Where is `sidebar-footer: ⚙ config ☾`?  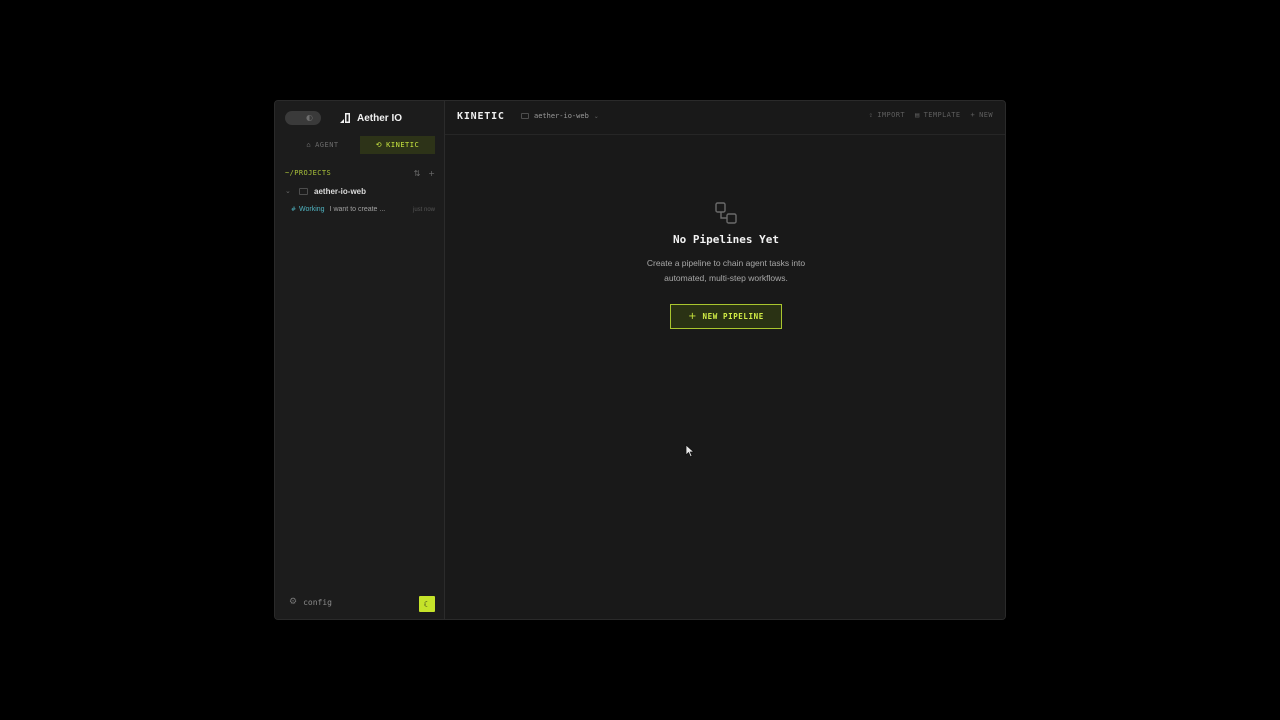
sidebar-footer: ⚙ config ☾ is located at coordinates (360, 604).